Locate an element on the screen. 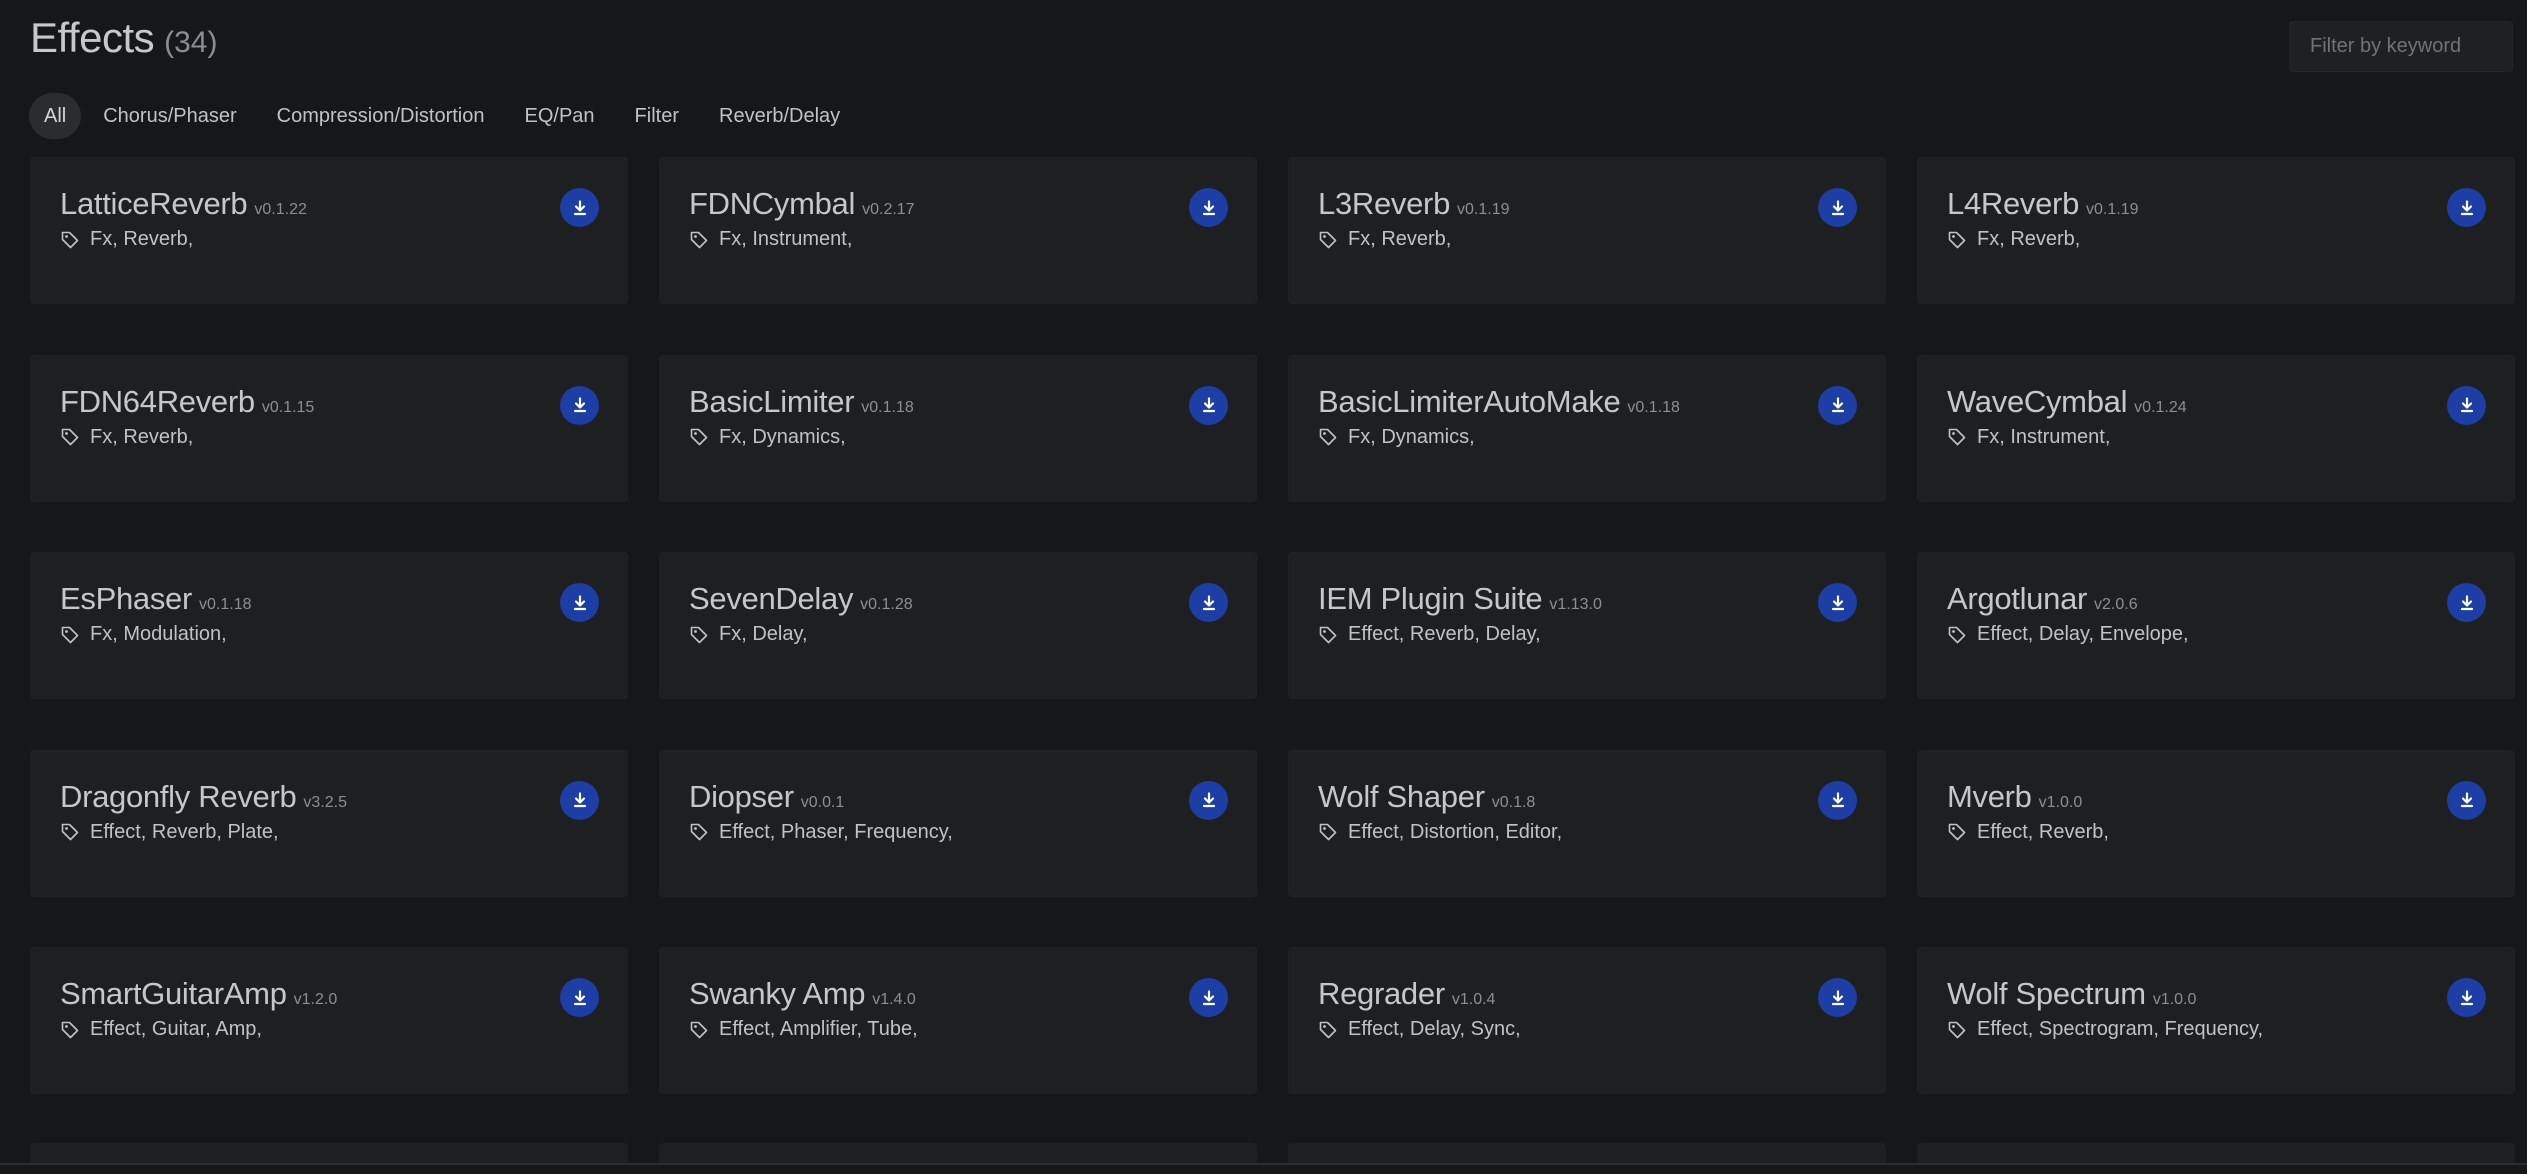 The height and width of the screenshot is (1174, 2527). plugin-title: WaveCymbal v0.1.24 is located at coordinates (2067, 402).